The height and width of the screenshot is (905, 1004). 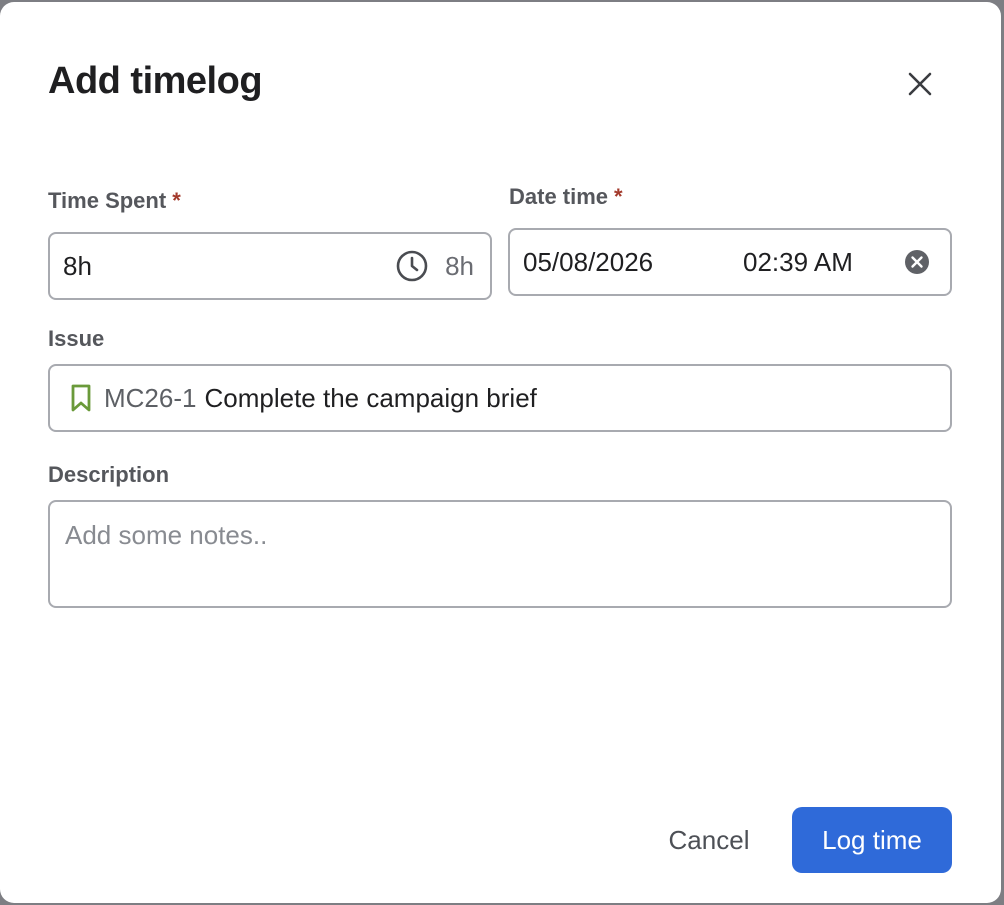 What do you see at coordinates (109, 474) in the screenshot?
I see `description-label: Description` at bounding box center [109, 474].